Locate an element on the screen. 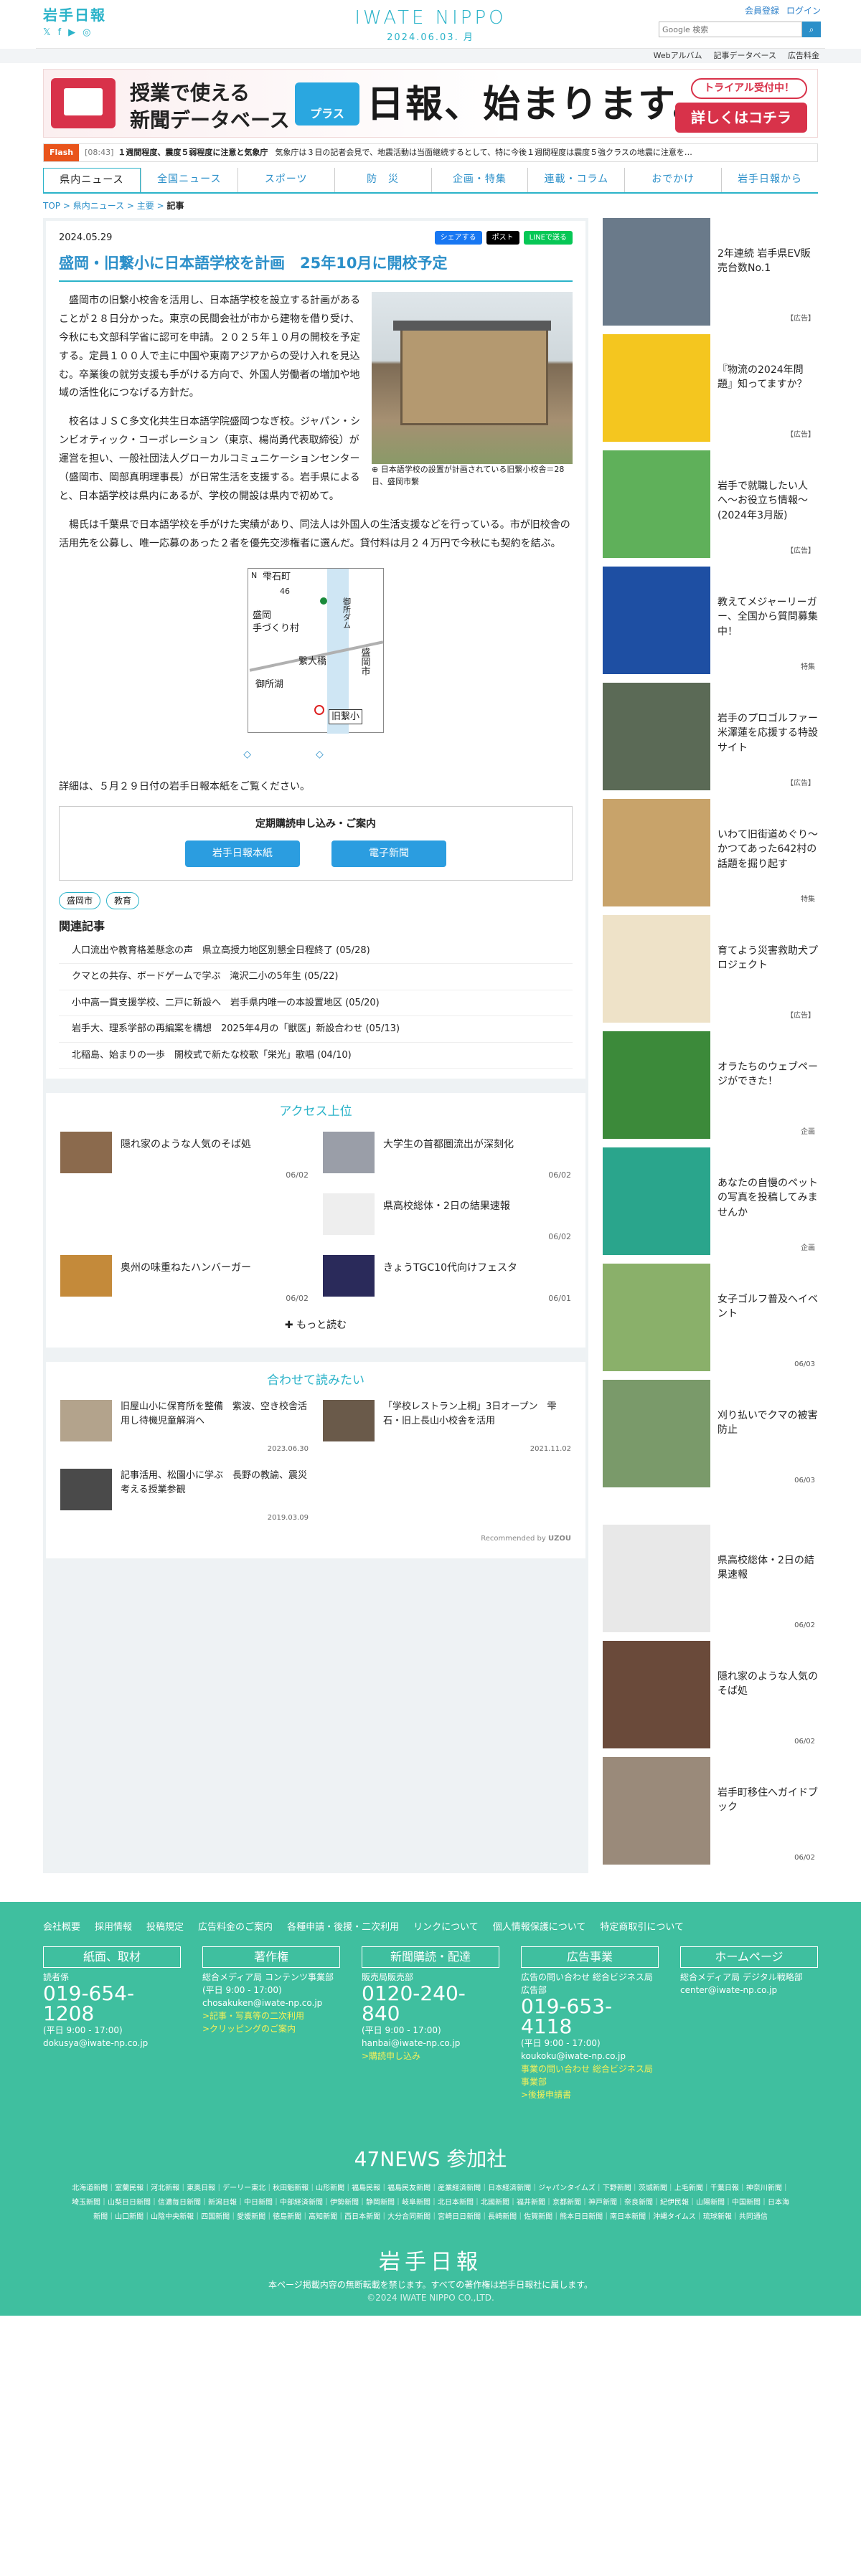 The width and height of the screenshot is (861, 2576). search-button: ⌕ is located at coordinates (812, 29).